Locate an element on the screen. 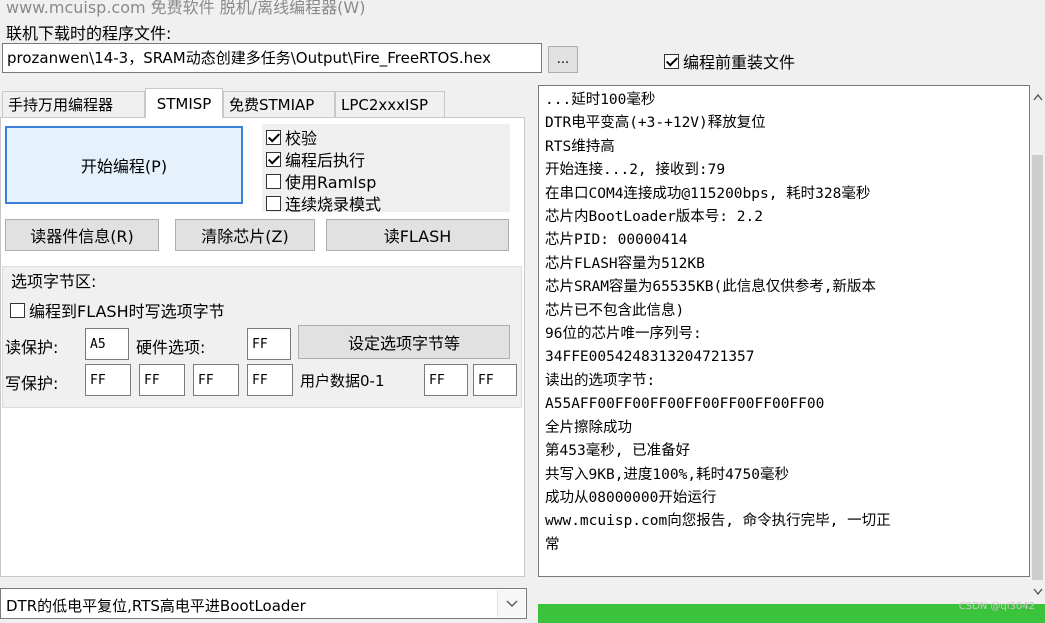 The width and height of the screenshot is (1045, 623). tab-handheld-programmer: 手持万用编程器 is located at coordinates (73, 104).